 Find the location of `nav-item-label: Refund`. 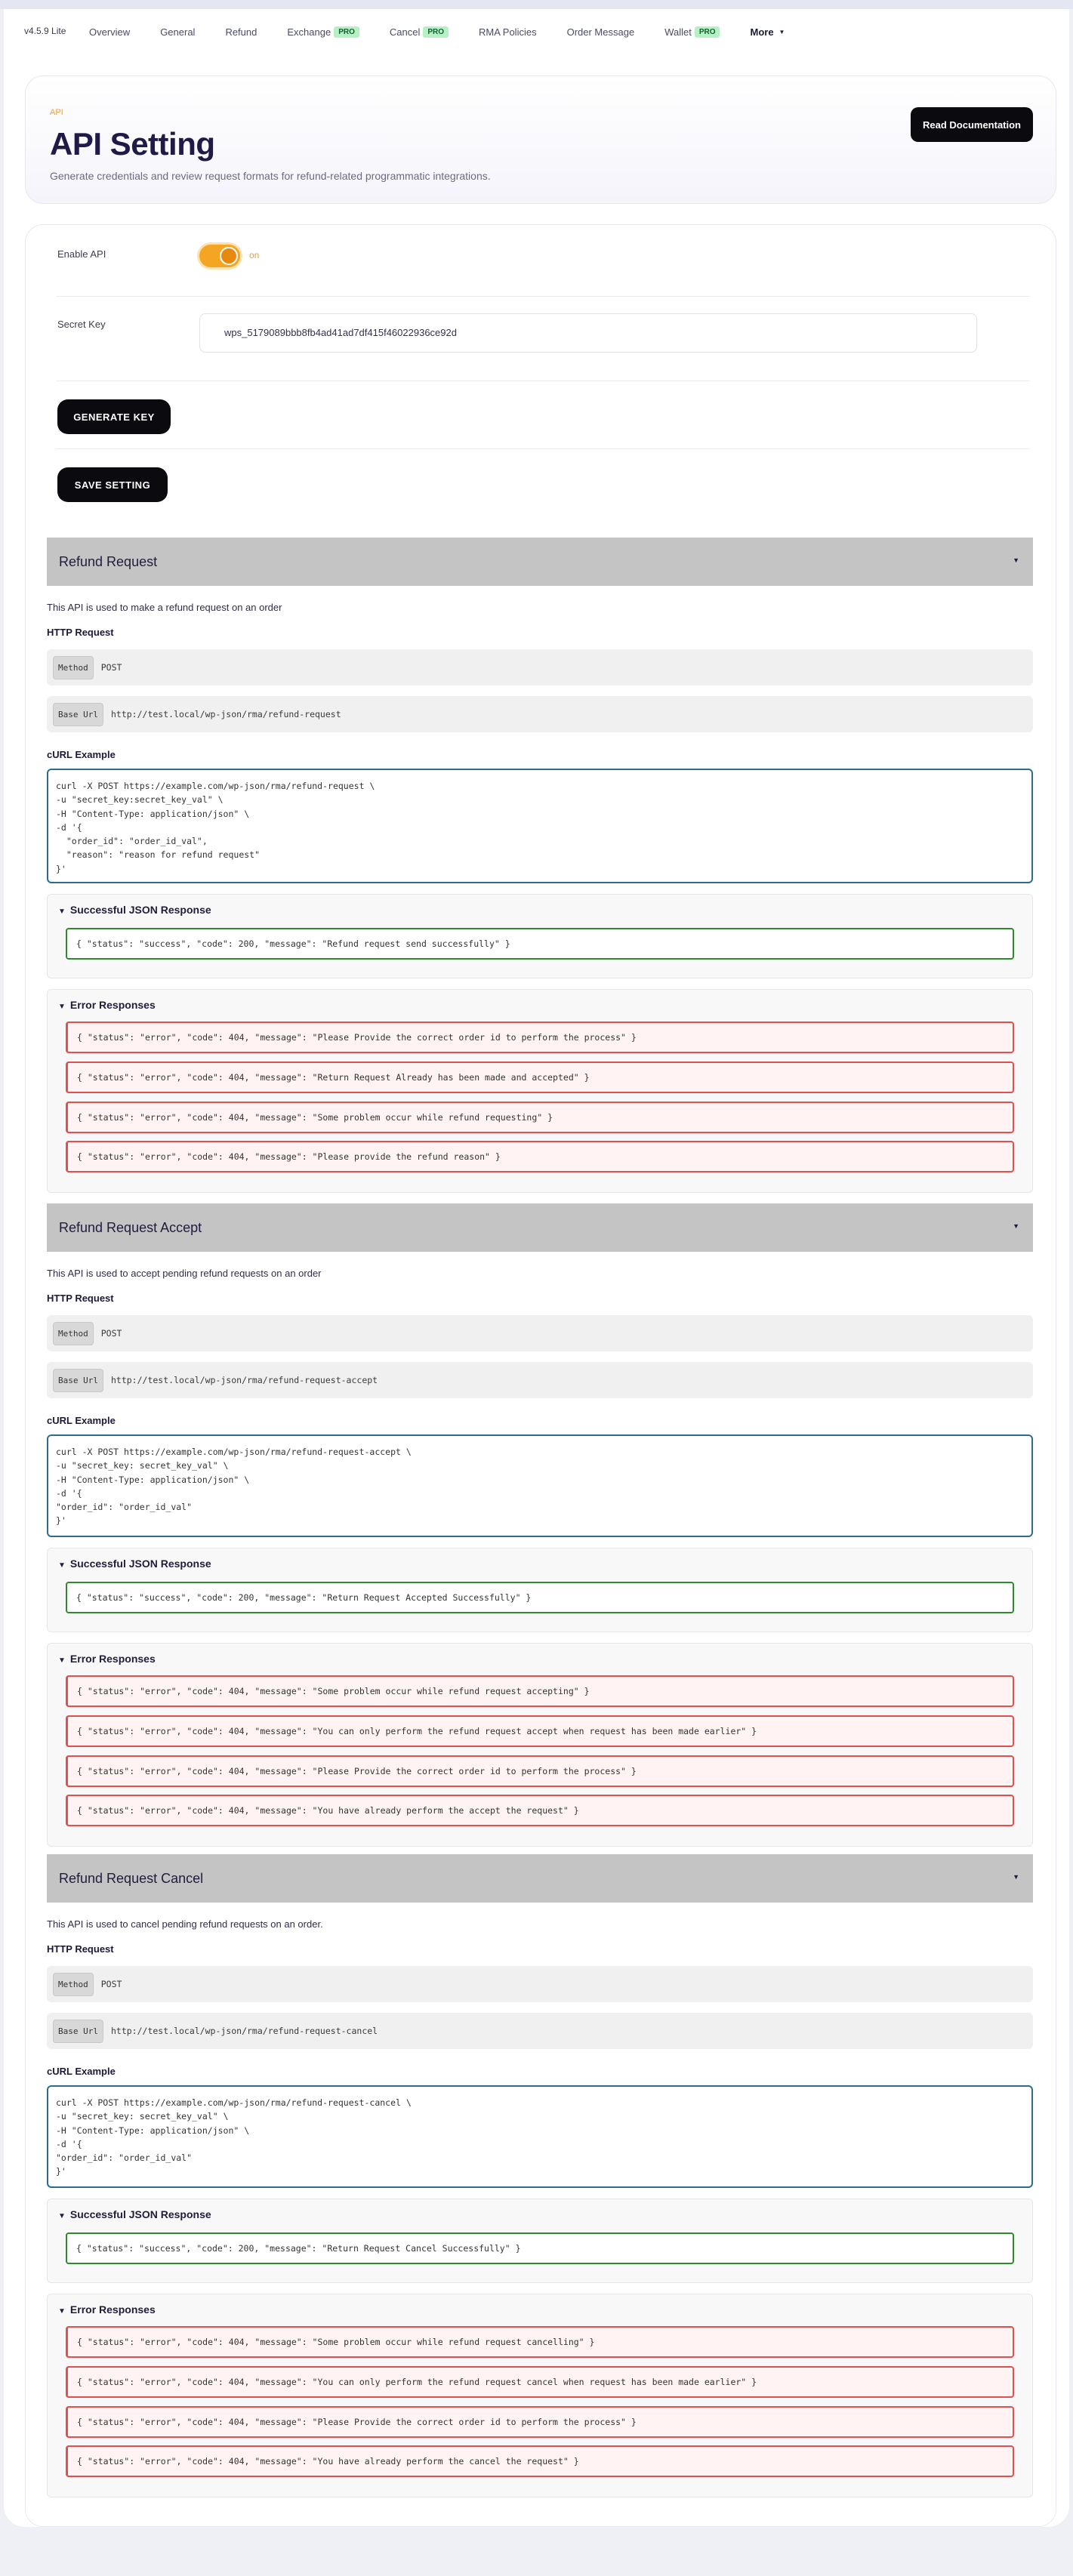

nav-item-label: Refund is located at coordinates (241, 32).